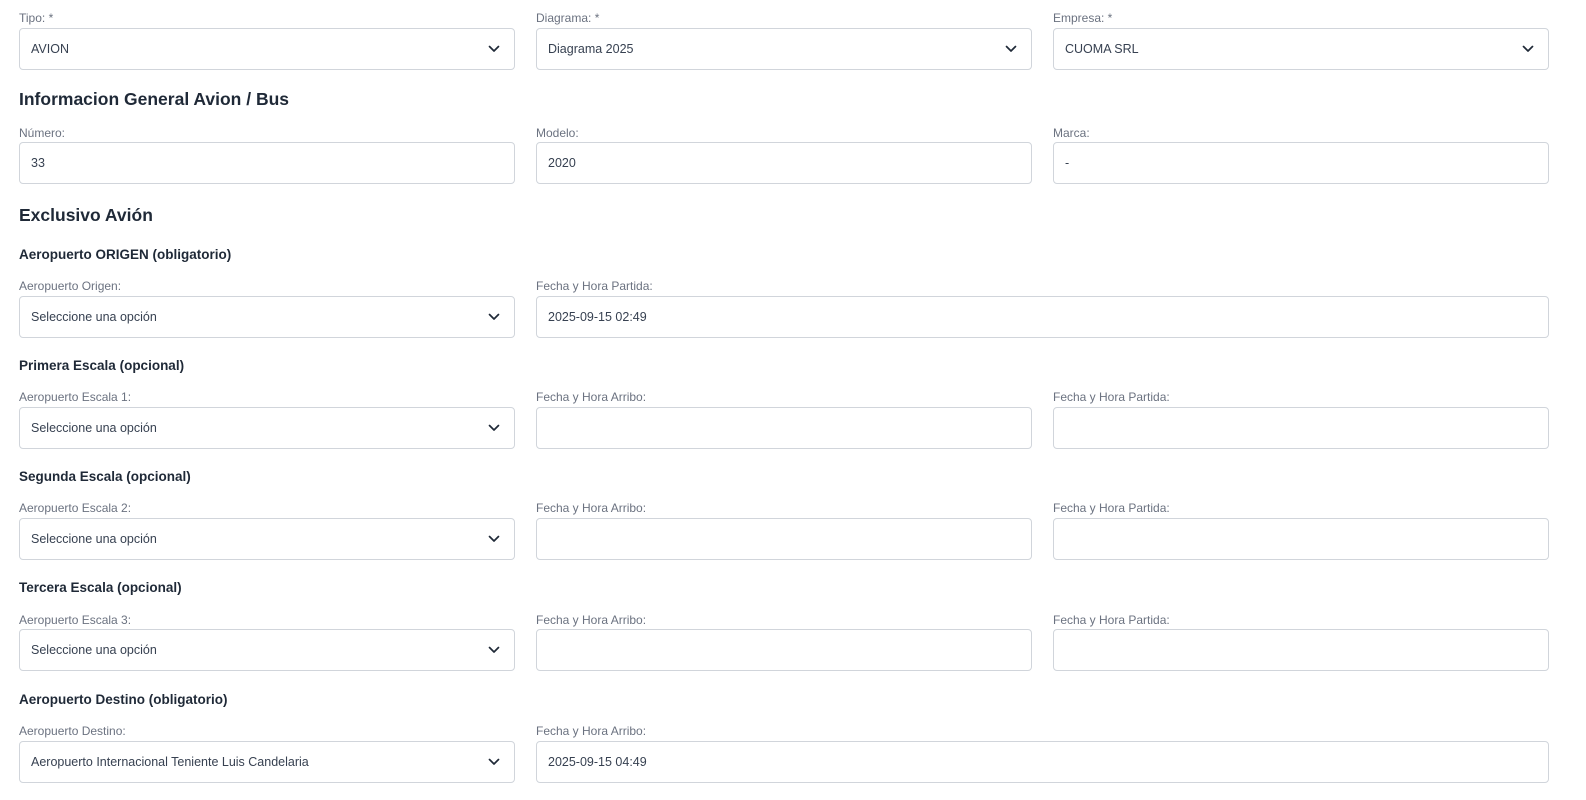 The width and height of the screenshot is (1586, 800). Describe the element at coordinates (784, 539) in the screenshot. I see `escala2-arribo-input` at that location.